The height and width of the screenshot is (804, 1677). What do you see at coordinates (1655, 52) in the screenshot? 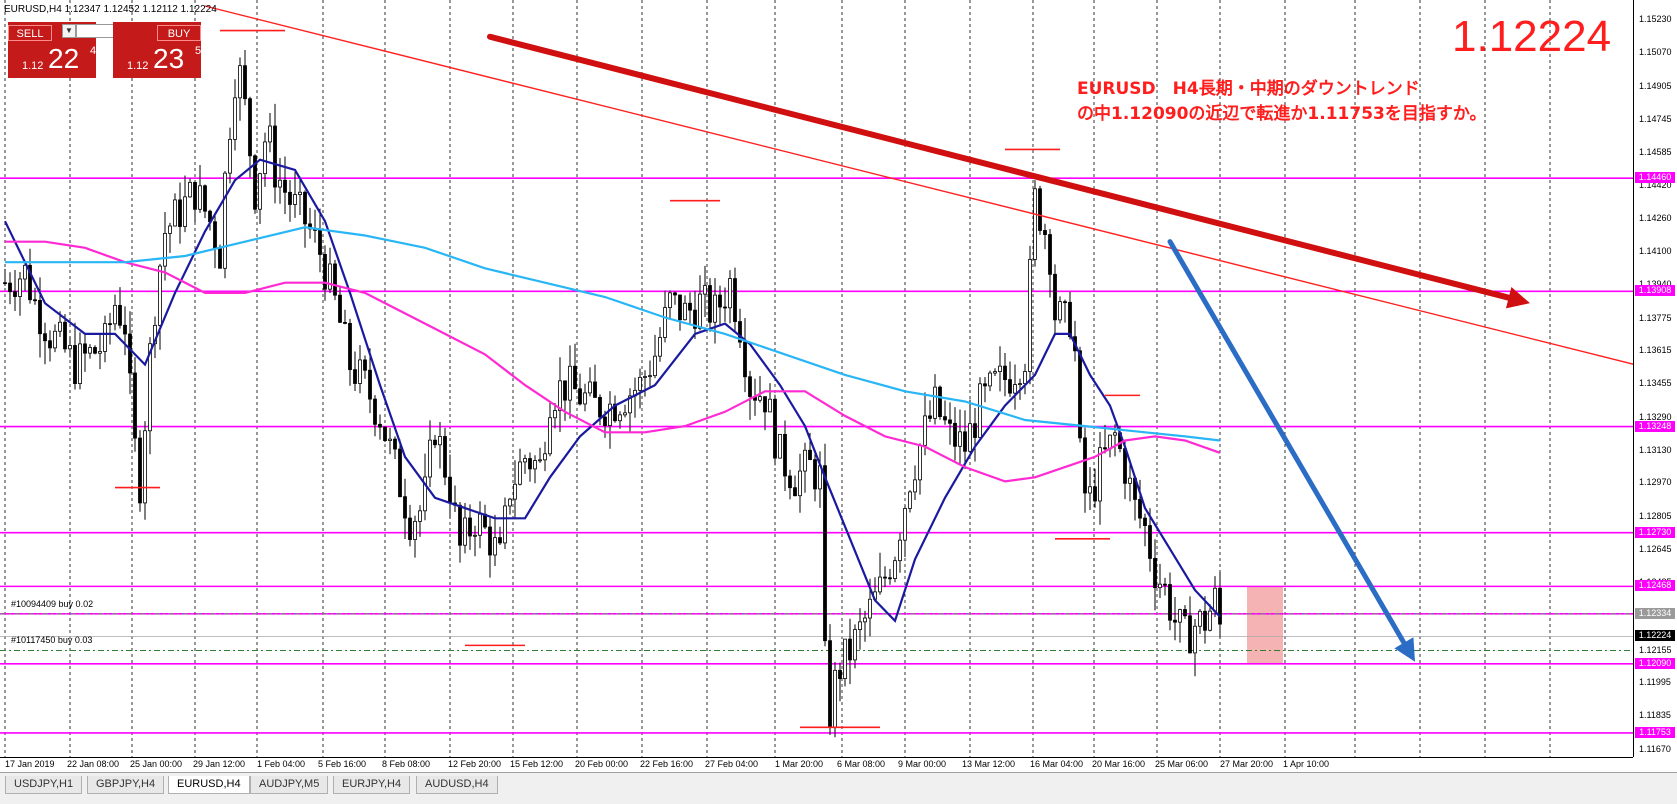
I see `price-tick-label: 1.15070` at bounding box center [1655, 52].